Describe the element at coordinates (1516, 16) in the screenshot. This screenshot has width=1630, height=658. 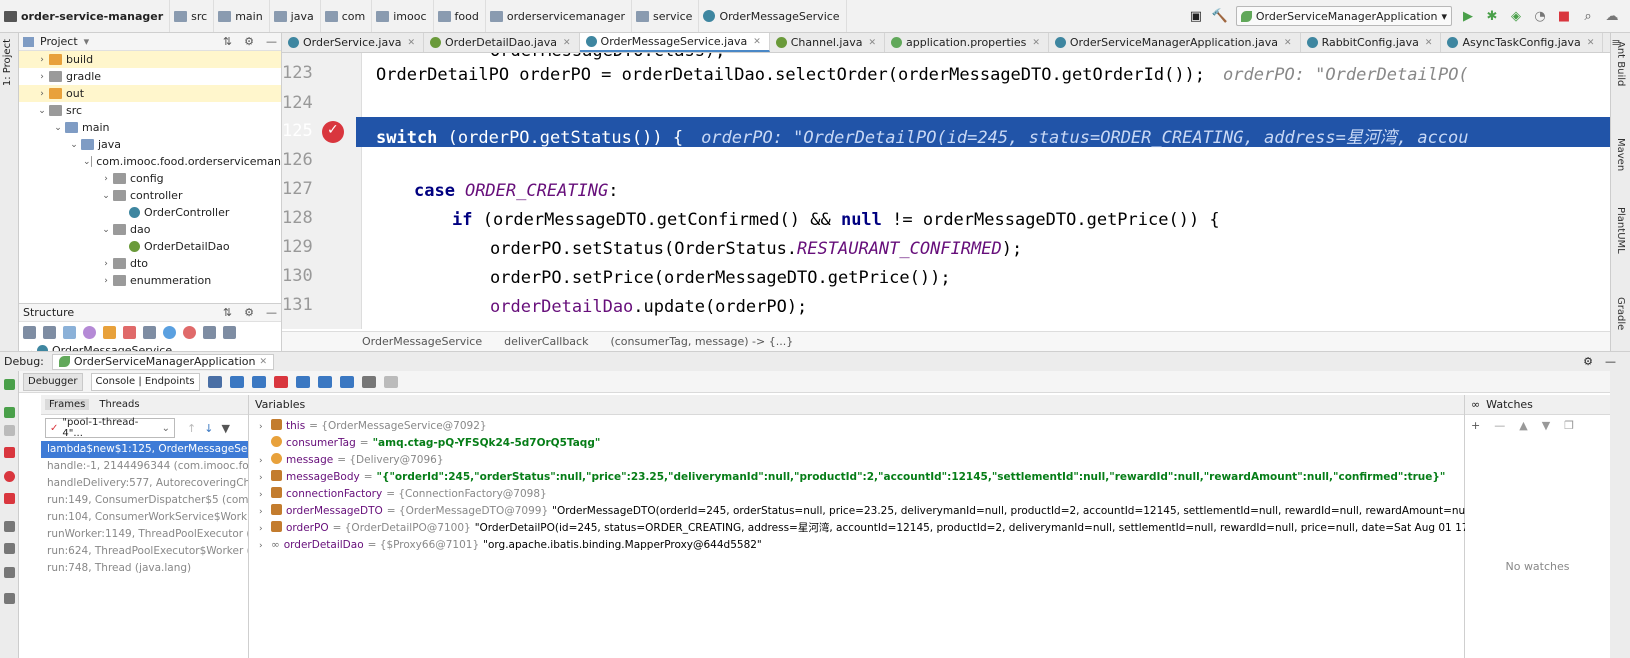
I see `coverage-icon: ◈` at that location.